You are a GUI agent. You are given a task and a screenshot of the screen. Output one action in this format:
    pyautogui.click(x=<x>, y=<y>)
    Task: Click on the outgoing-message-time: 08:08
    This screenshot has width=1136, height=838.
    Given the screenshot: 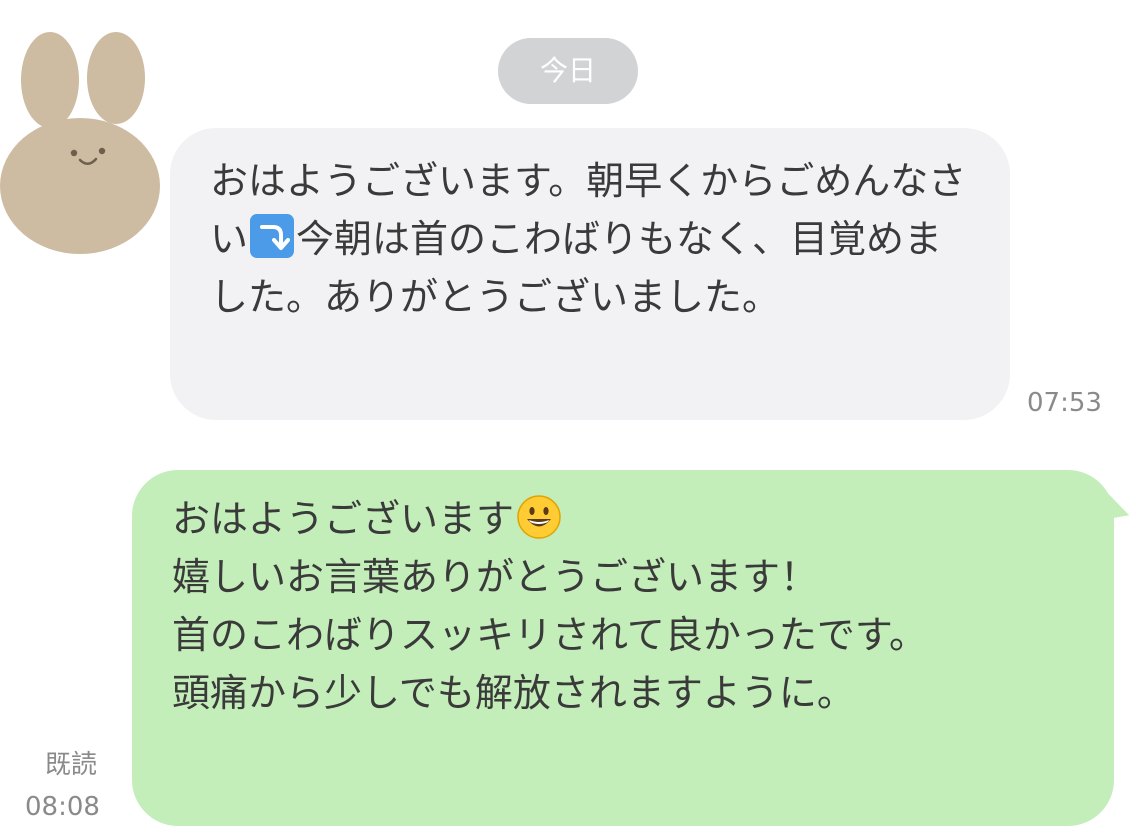 What is the action you would take?
    pyautogui.click(x=62, y=807)
    